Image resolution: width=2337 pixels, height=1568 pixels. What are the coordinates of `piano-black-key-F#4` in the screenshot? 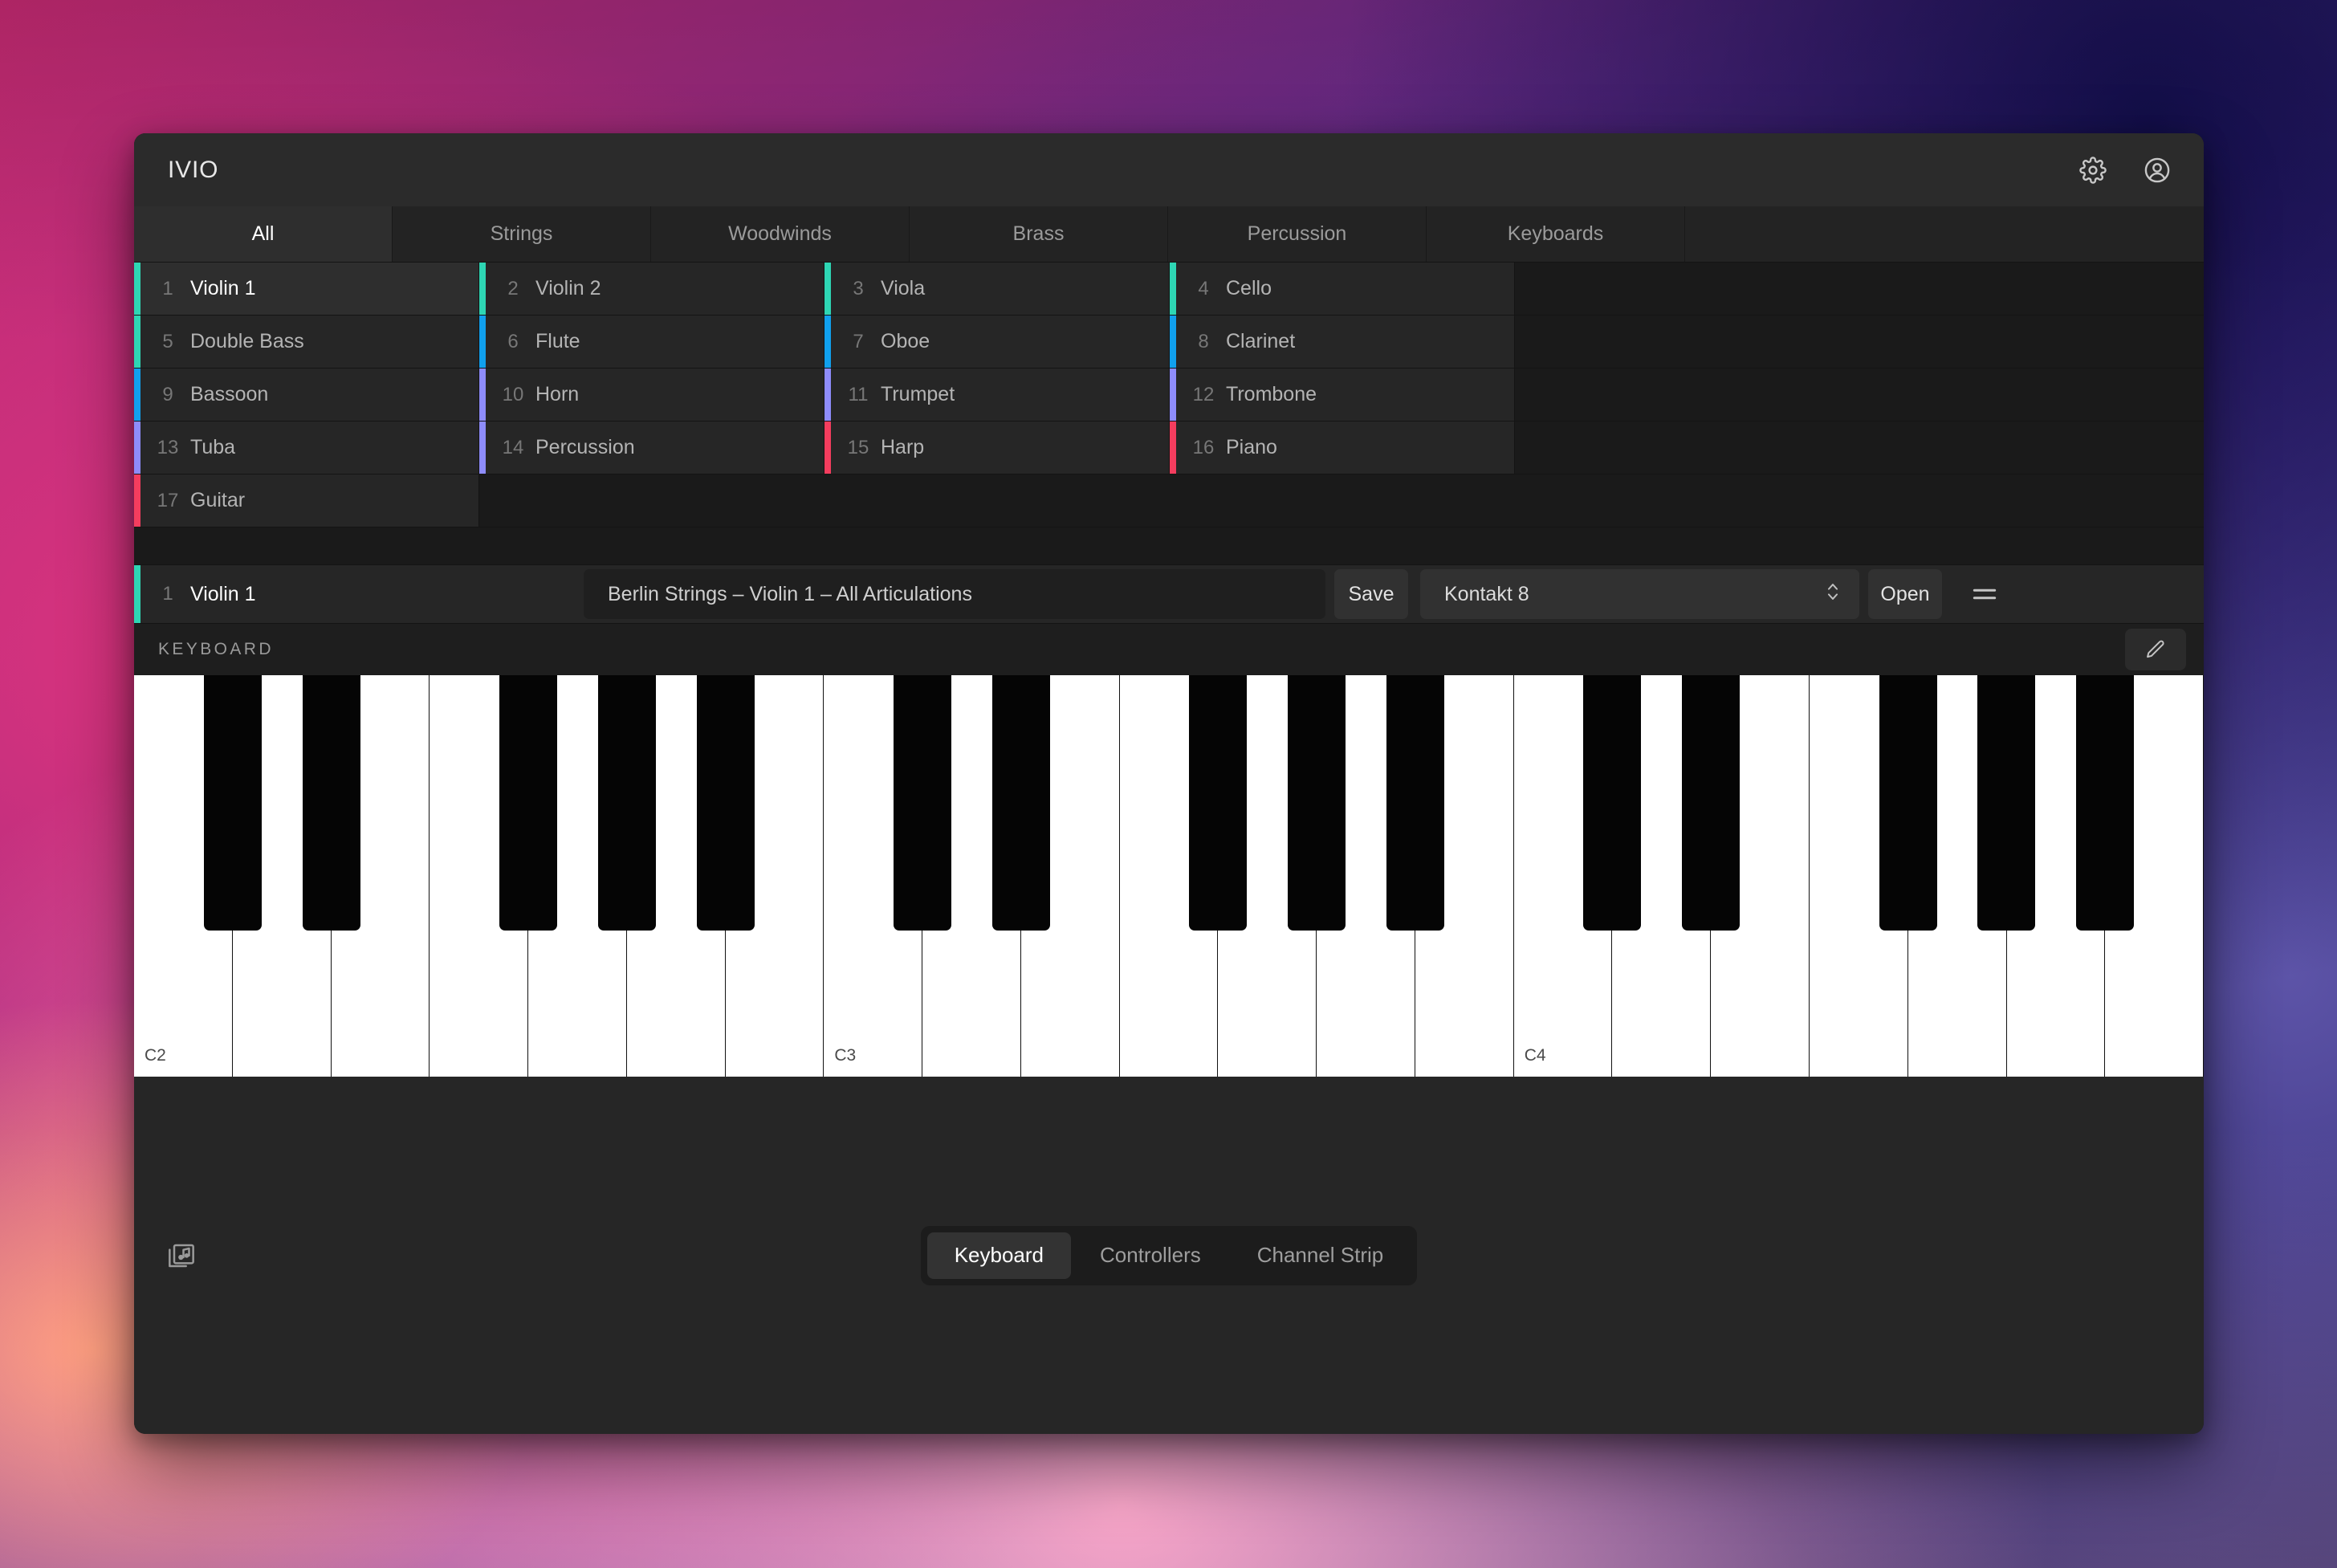 It's located at (1908, 803).